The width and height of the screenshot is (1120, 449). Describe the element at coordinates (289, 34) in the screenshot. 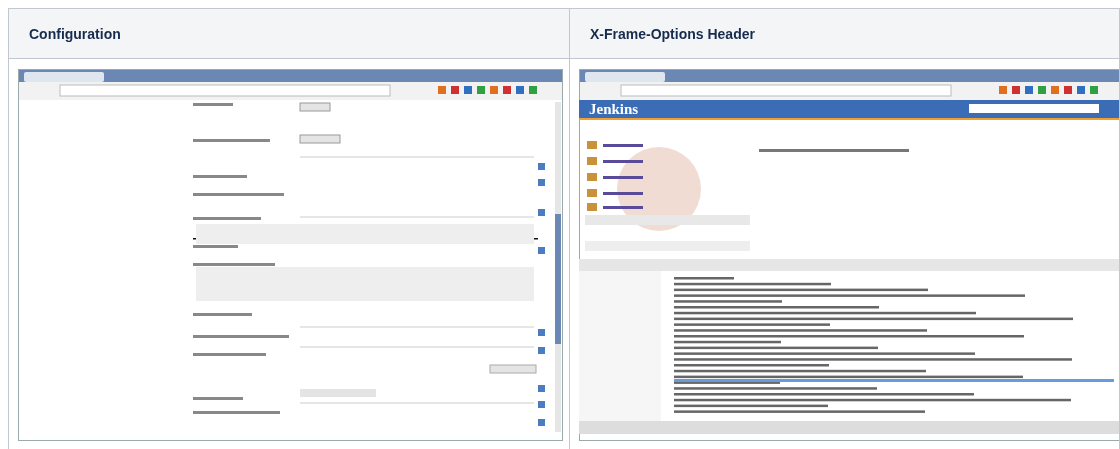

I see `column-header: Configuration` at that location.